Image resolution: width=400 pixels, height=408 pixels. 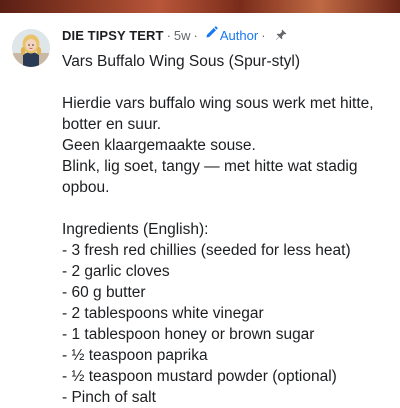 I want to click on author-badge-label: Author, so click(x=239, y=35).